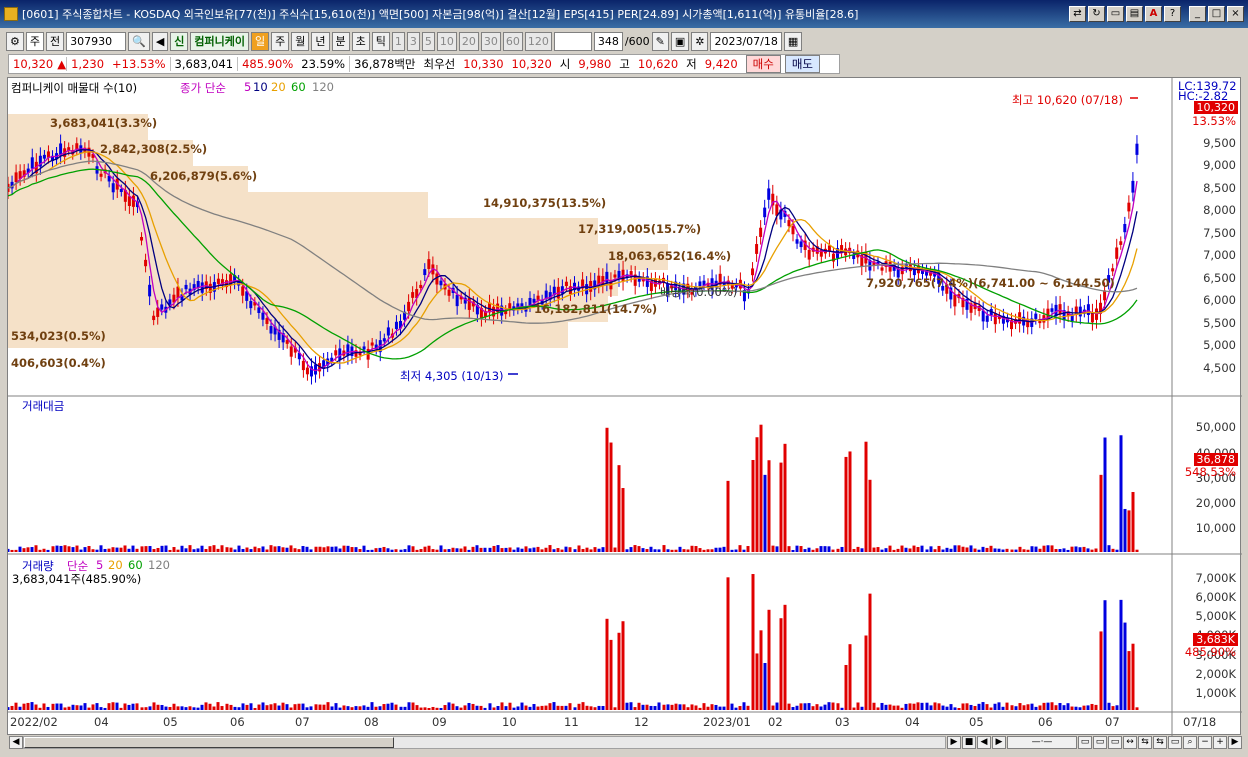  Describe the element at coordinates (793, 41) in the screenshot. I see `calendar-icon: ▦` at that location.